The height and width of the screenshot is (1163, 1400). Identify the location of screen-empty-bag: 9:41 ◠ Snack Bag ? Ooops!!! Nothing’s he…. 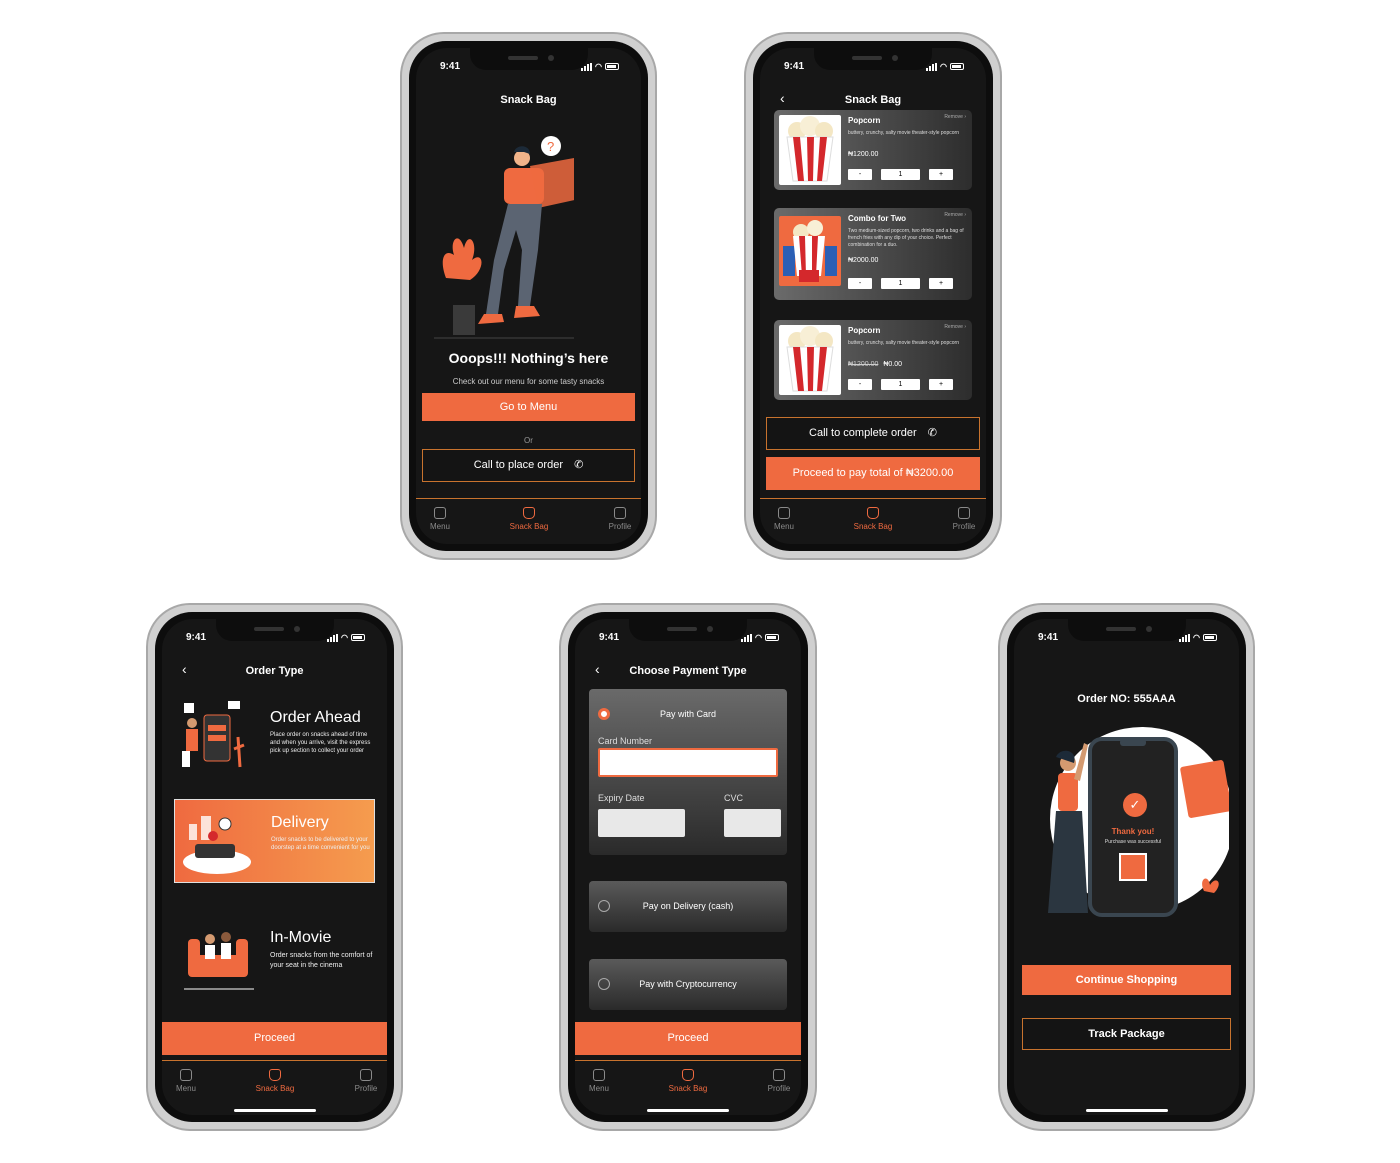
(528, 296).